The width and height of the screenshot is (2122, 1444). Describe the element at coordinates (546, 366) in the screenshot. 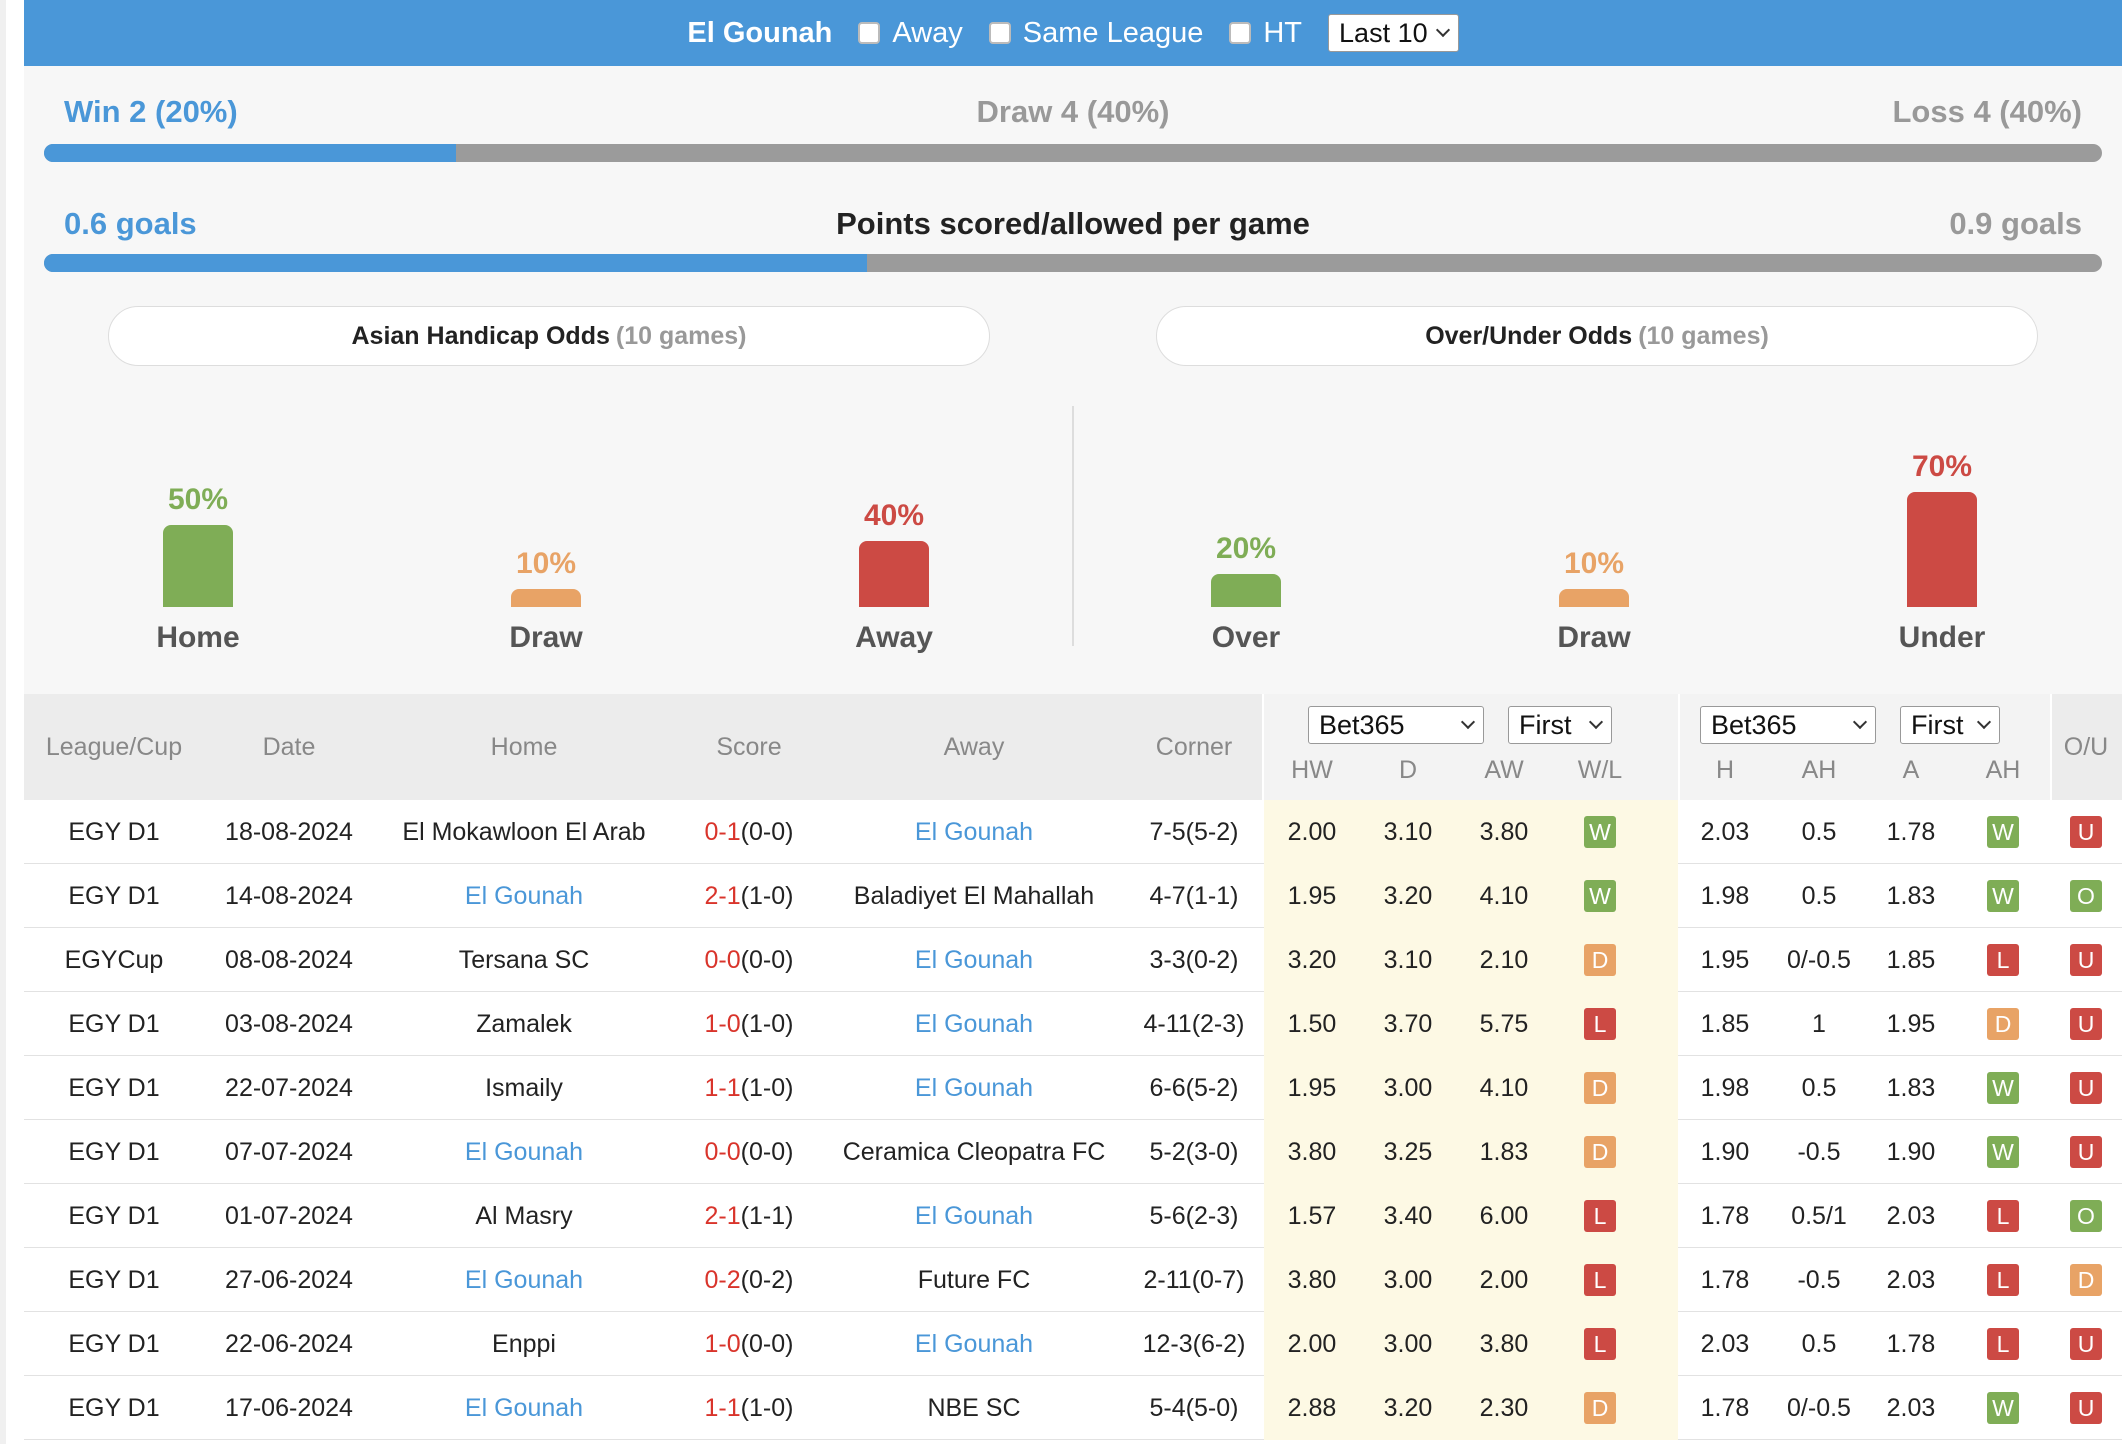

I see `asian-handicap-stat-draw: 10% Draw` at that location.